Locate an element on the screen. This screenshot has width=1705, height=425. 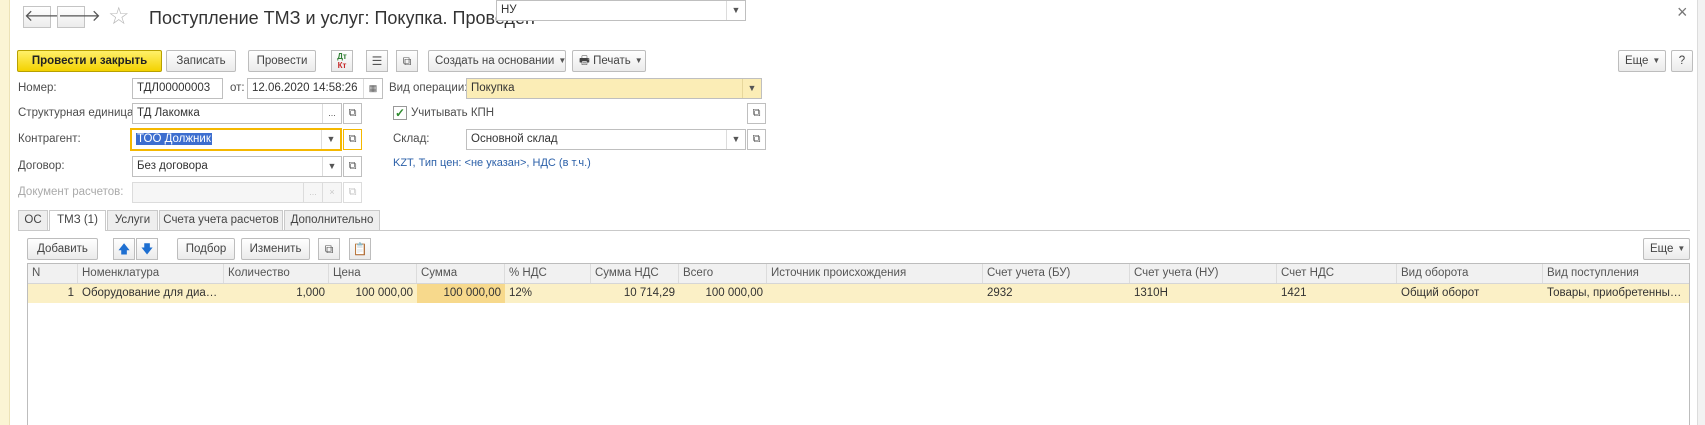
report-button: ☰ is located at coordinates (377, 61).